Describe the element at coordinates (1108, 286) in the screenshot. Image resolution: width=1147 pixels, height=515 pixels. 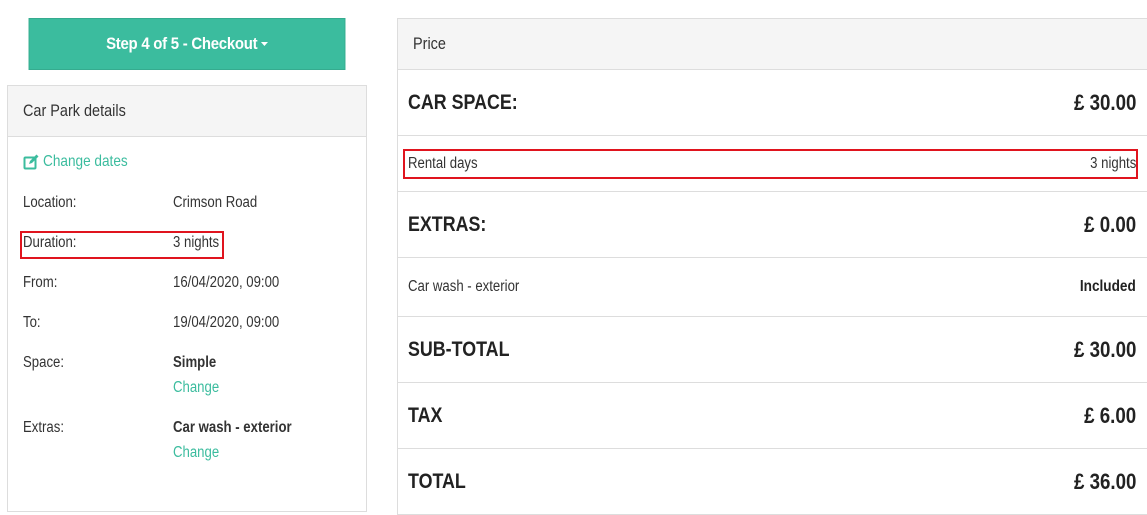
I see `car-wash-value: Included` at that location.